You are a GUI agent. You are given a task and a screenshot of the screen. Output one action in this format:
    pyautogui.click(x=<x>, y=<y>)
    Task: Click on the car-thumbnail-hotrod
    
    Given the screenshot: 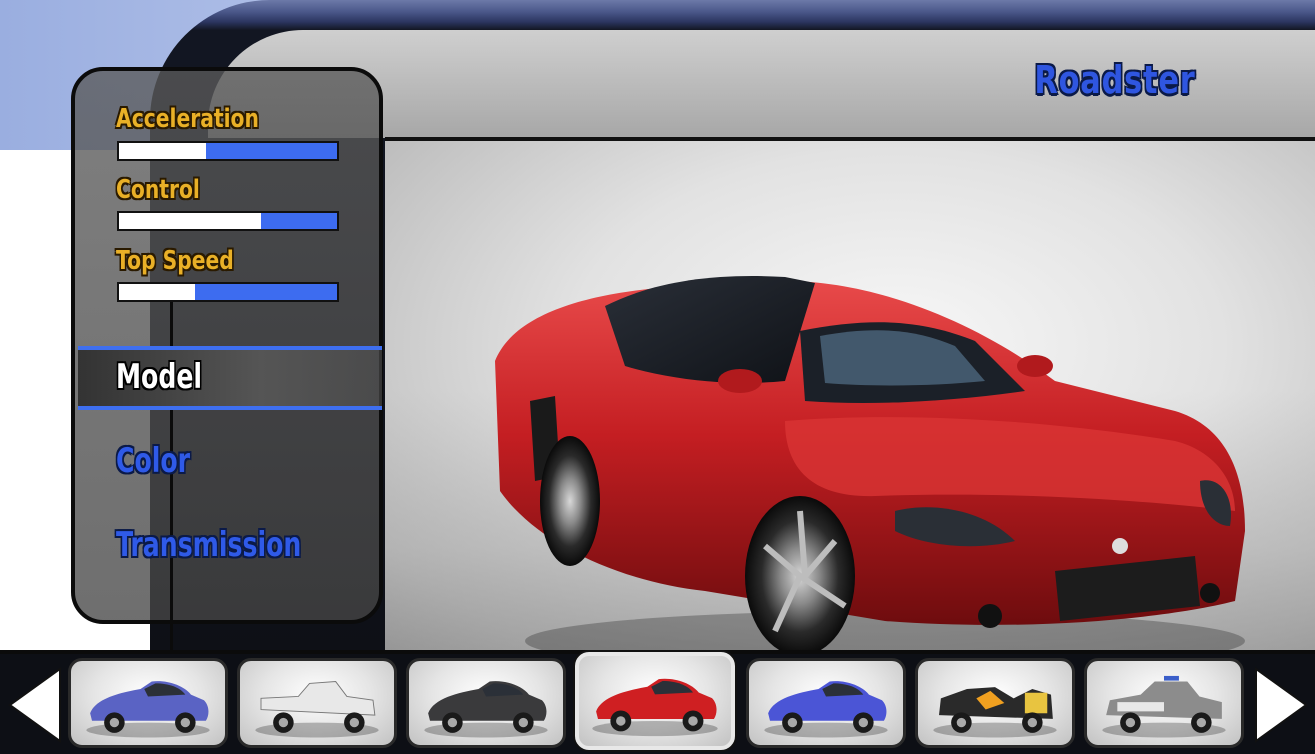 What is the action you would take?
    pyautogui.click(x=995, y=703)
    